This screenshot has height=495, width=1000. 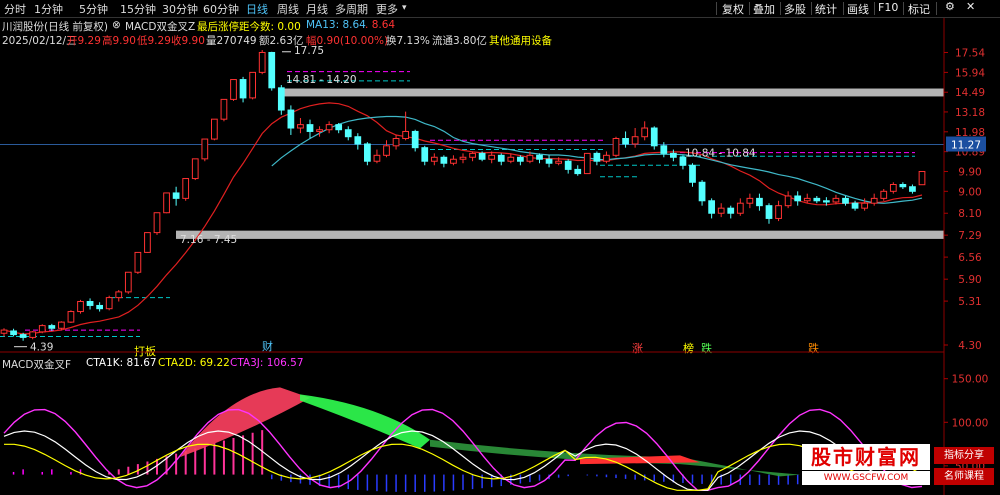 What do you see at coordinates (969, 172) in the screenshot?
I see `price-tick-label: 9.90` at bounding box center [969, 172].